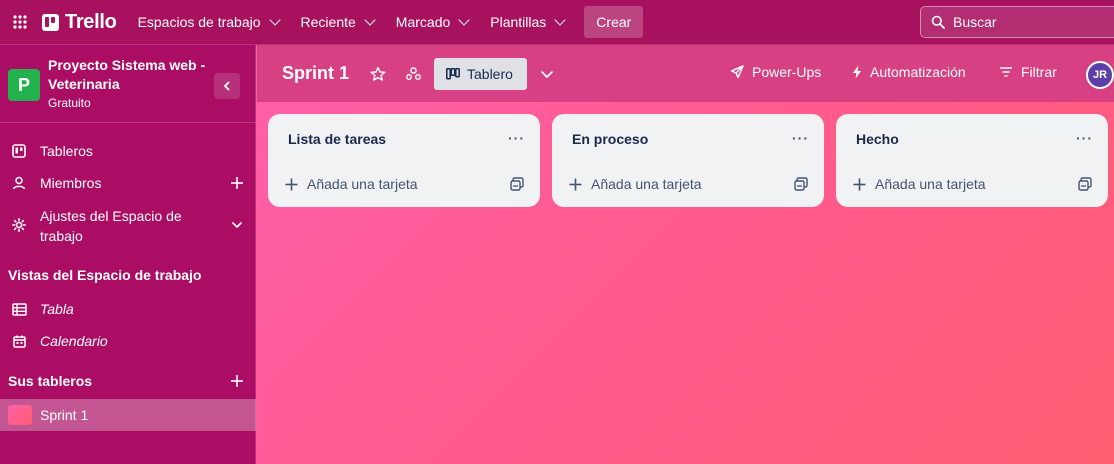 This screenshot has width=1114, height=464. What do you see at coordinates (328, 22) in the screenshot?
I see `menu-label: Reciente` at bounding box center [328, 22].